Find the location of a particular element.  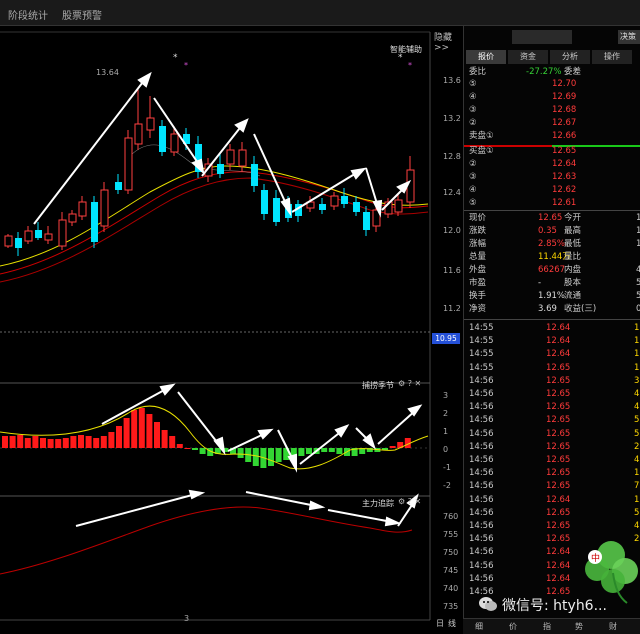

quote-row: 14:56 12.65 2 is located at coordinates (552, 447).